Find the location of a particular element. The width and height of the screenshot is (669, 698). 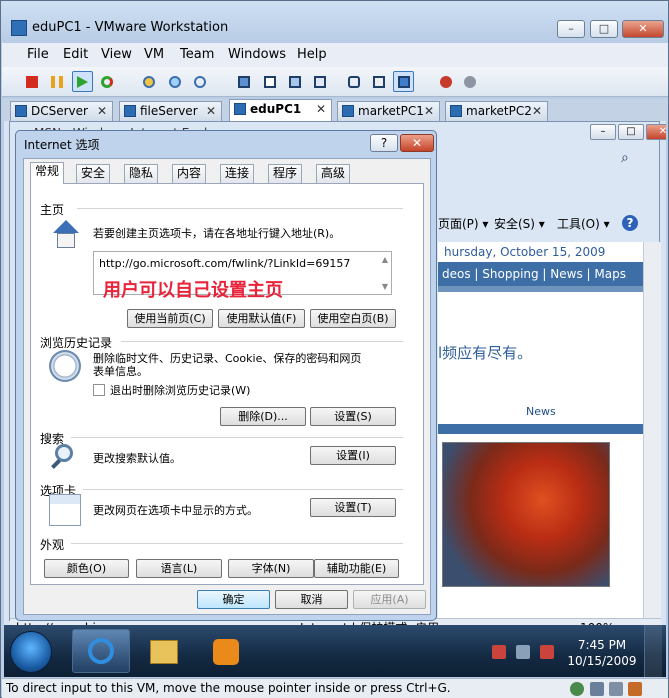

tab-dcserver: DCServer ✕ is located at coordinates (61, 111).